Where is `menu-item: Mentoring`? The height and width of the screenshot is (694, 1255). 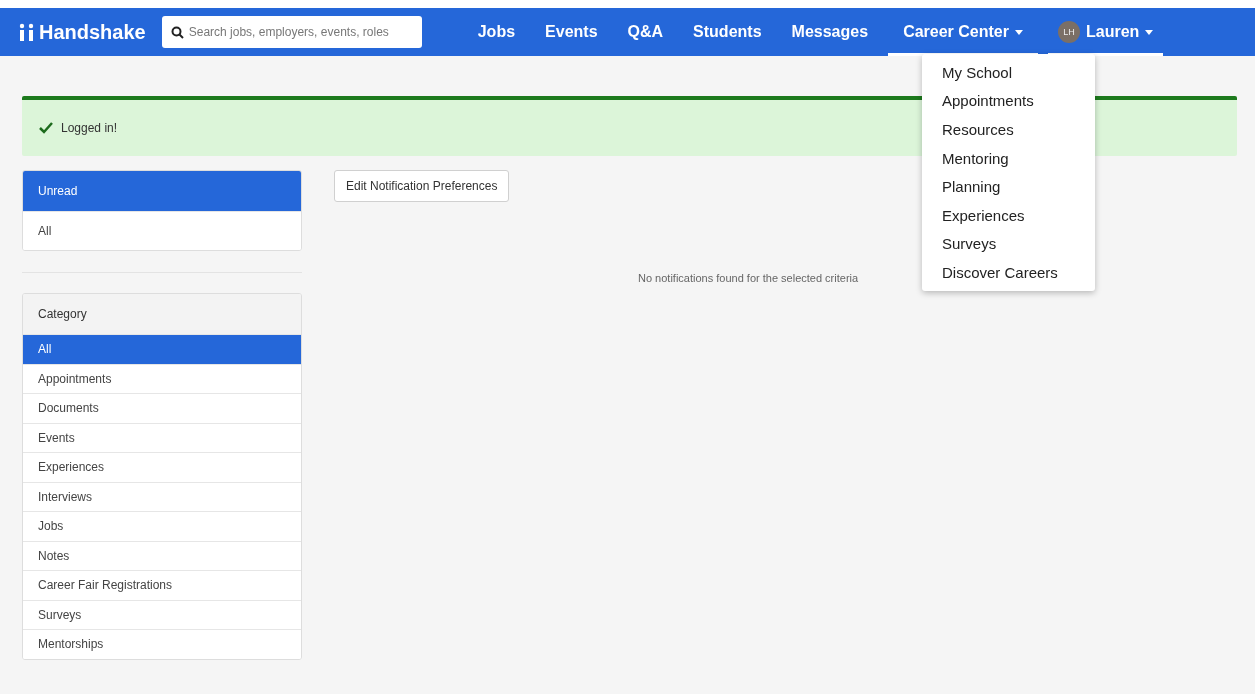
menu-item: Mentoring is located at coordinates (1008, 158).